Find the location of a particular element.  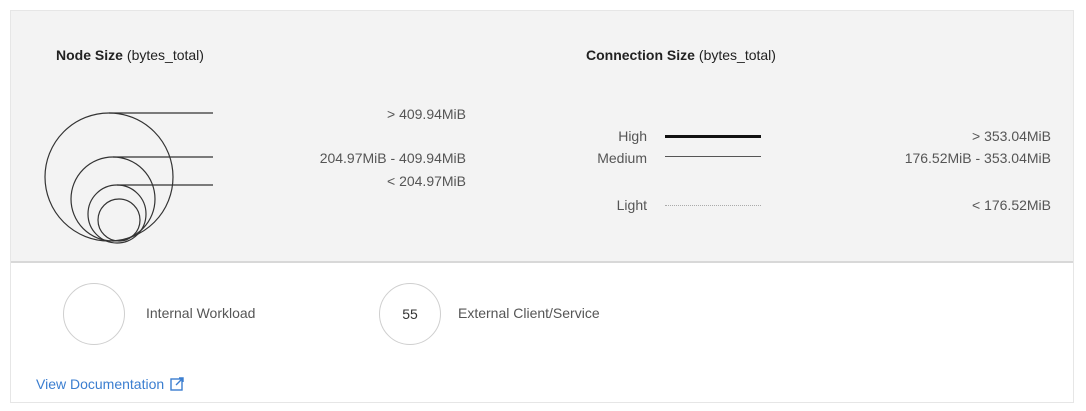

connection-high-line is located at coordinates (713, 136).